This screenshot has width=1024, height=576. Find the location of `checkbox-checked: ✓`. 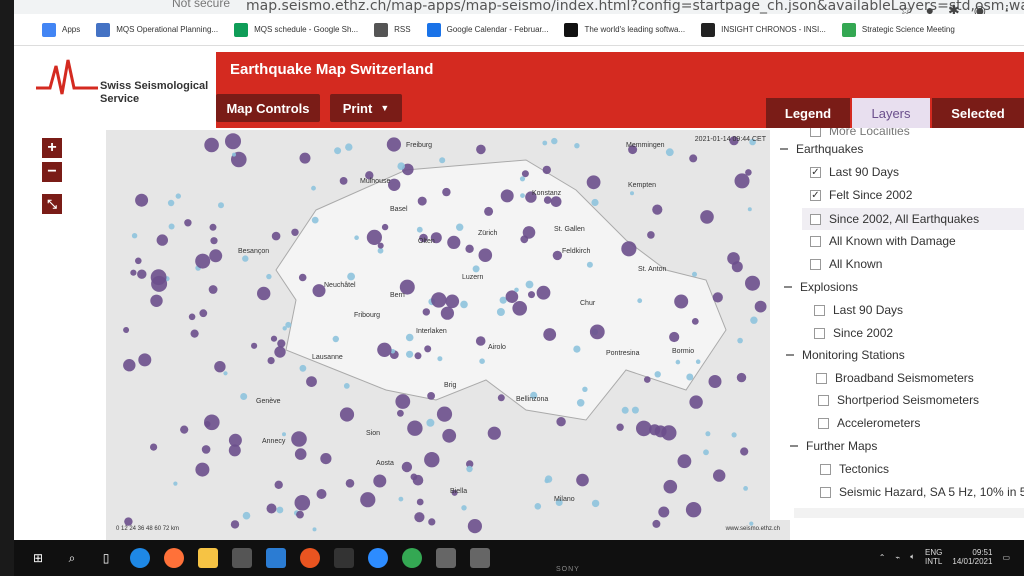

checkbox-checked: ✓ is located at coordinates (815, 172).